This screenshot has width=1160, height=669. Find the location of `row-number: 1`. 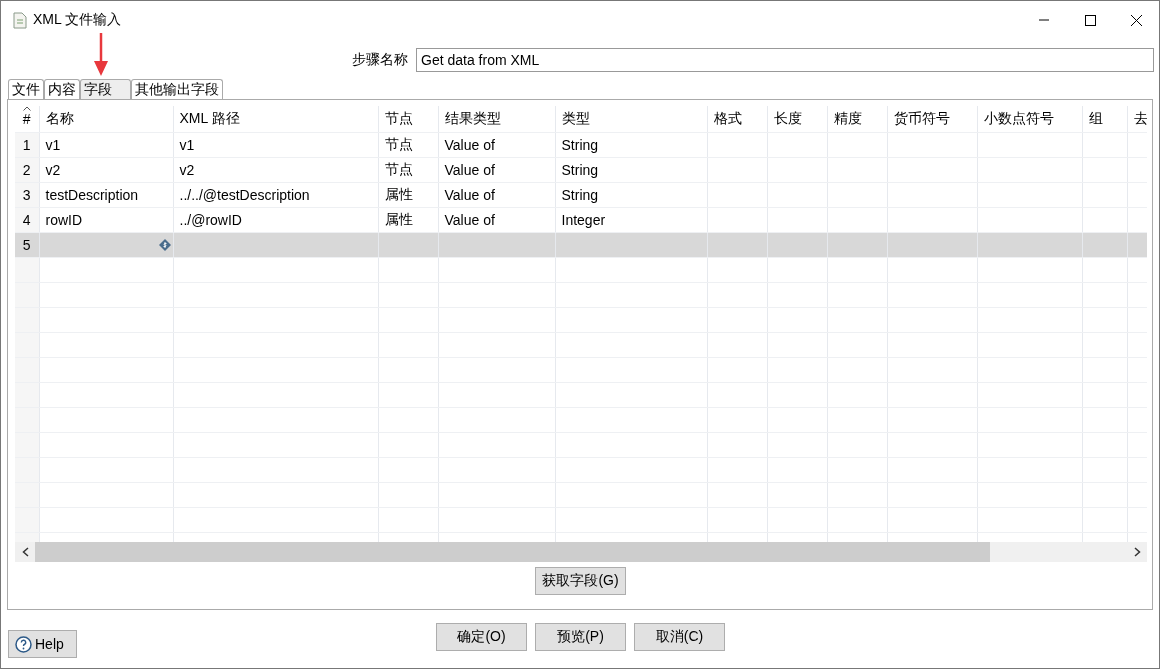

row-number: 1 is located at coordinates (27, 145).